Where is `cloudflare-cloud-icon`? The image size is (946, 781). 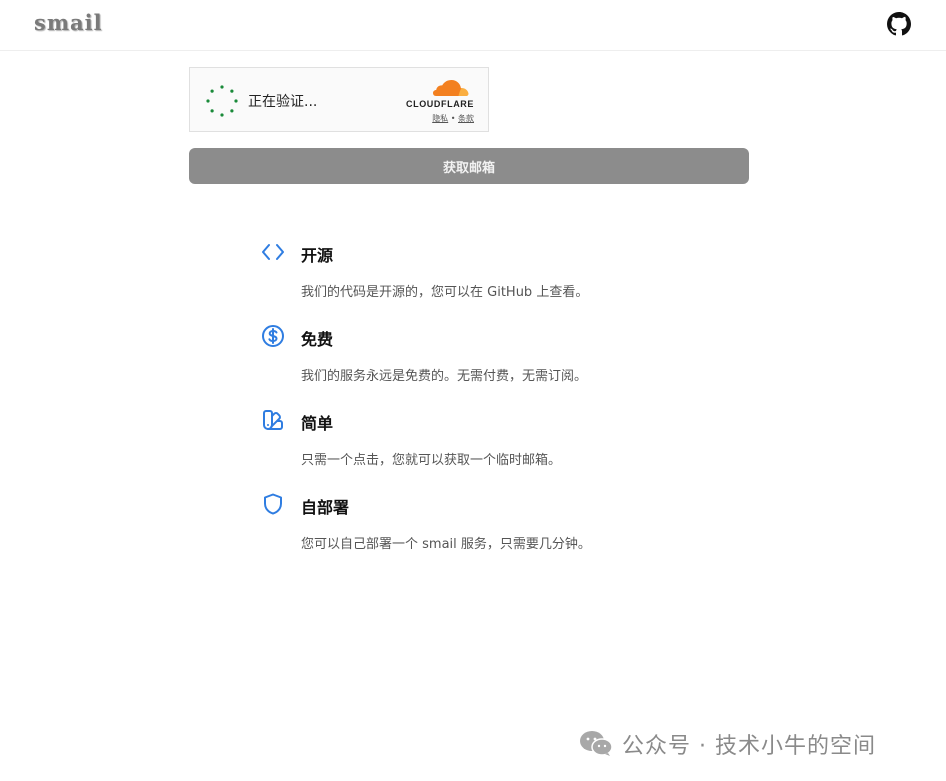
cloudflare-cloud-icon is located at coordinates (451, 88).